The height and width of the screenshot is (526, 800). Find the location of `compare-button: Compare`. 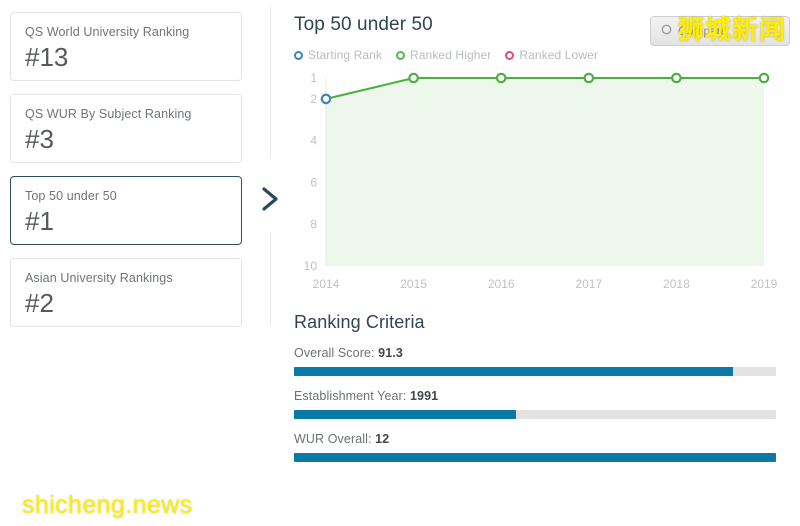

compare-button: Compare is located at coordinates (720, 31).